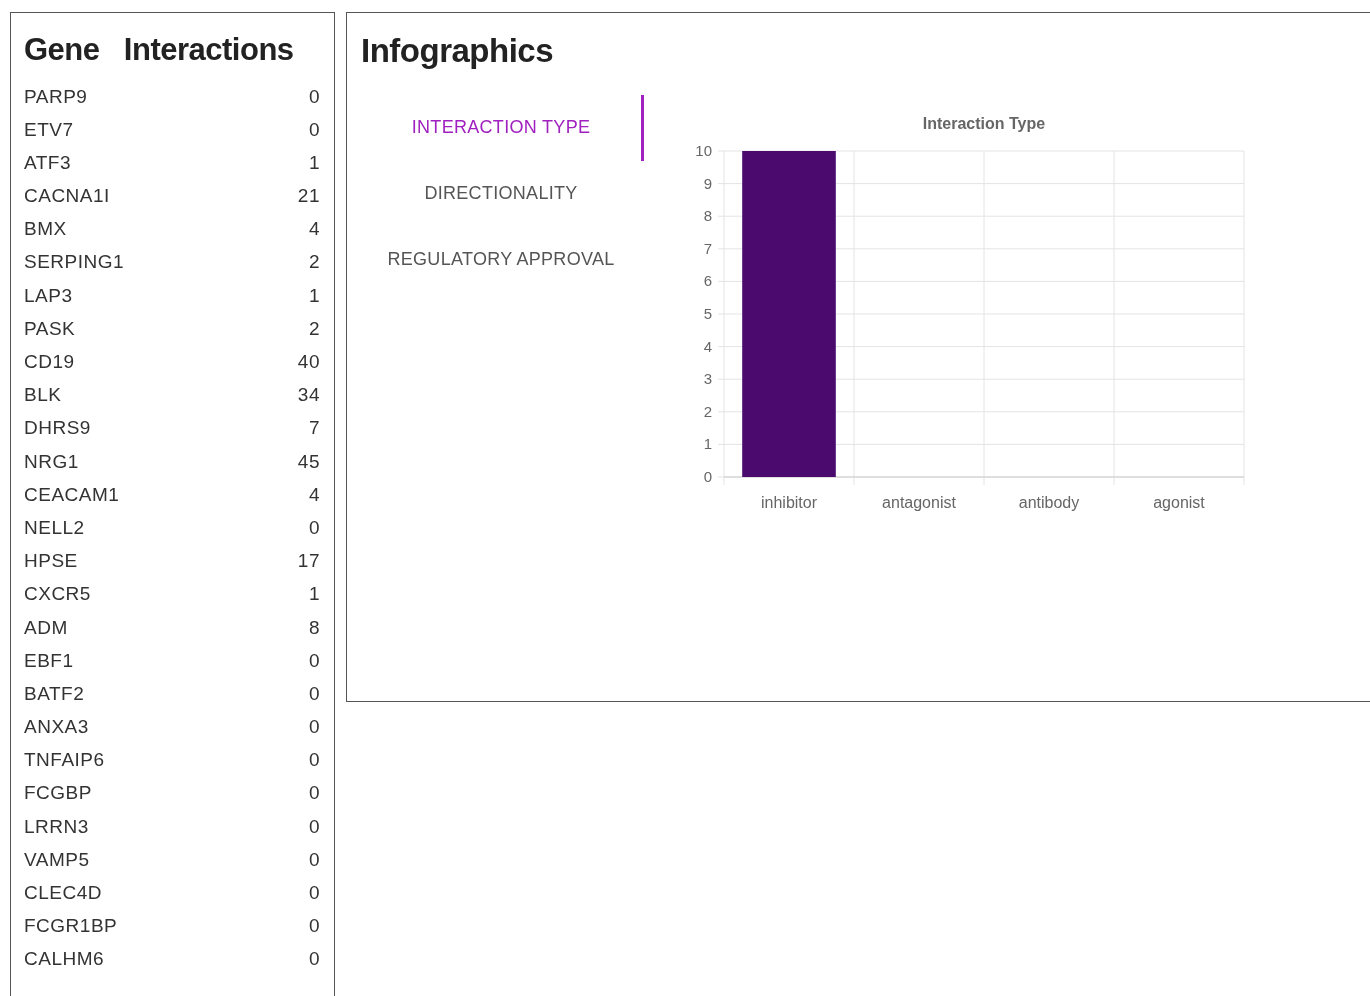  What do you see at coordinates (57, 594) in the screenshot?
I see `gene-name: CXCR5` at bounding box center [57, 594].